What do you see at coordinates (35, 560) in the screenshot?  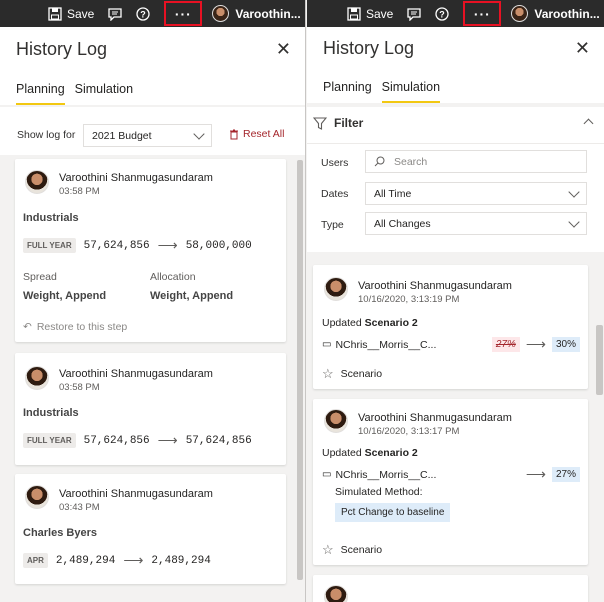 I see `period-badge: APR` at bounding box center [35, 560].